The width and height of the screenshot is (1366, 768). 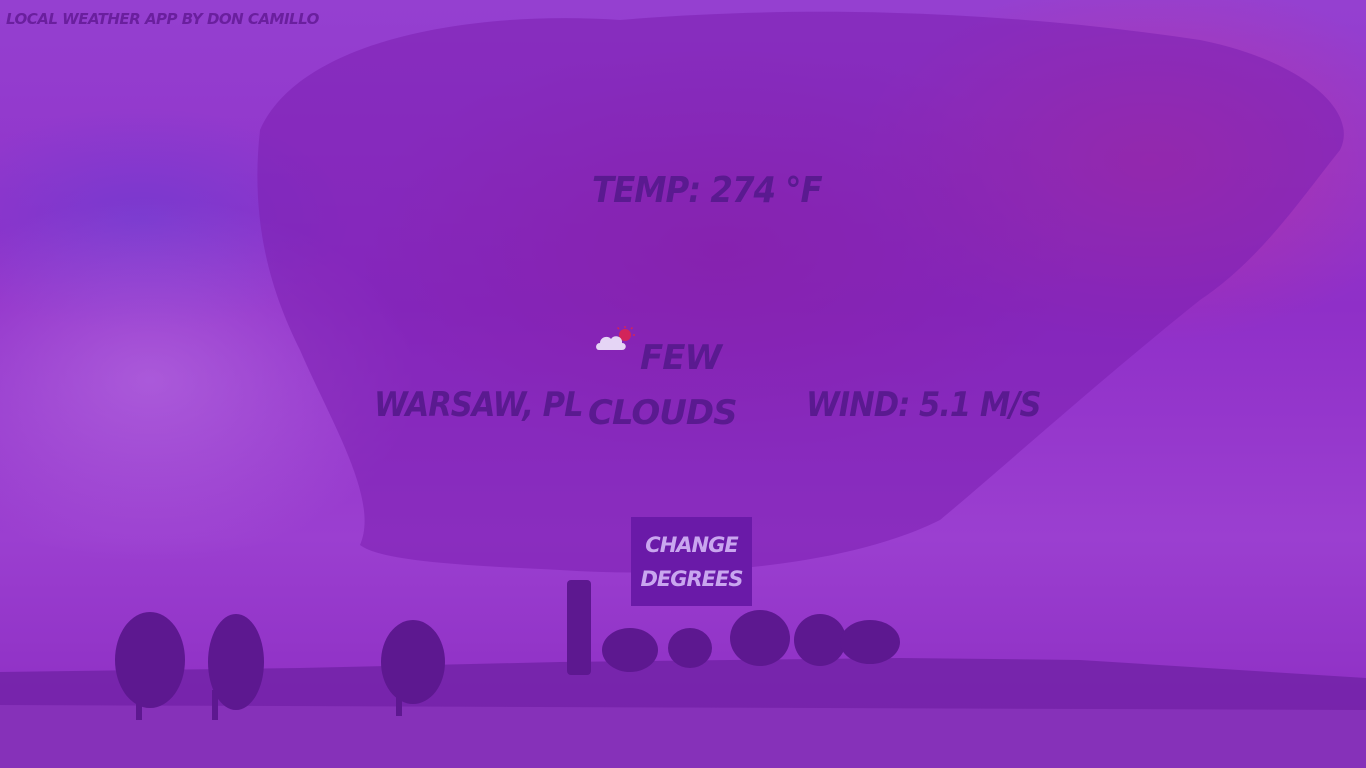 What do you see at coordinates (663, 413) in the screenshot?
I see `condition-label-line2: Clouds` at bounding box center [663, 413].